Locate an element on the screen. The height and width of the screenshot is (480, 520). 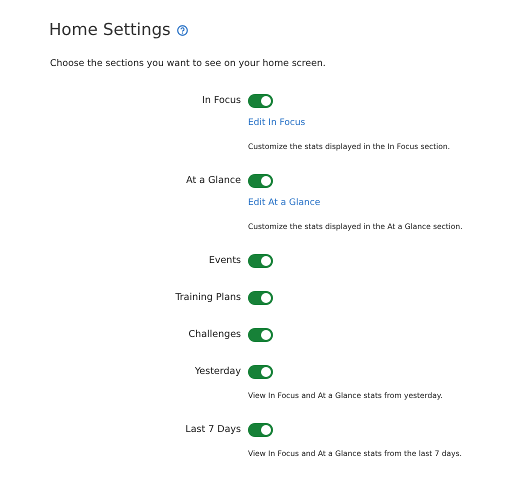
edit-link: Edit At a Glance is located at coordinates (284, 203).